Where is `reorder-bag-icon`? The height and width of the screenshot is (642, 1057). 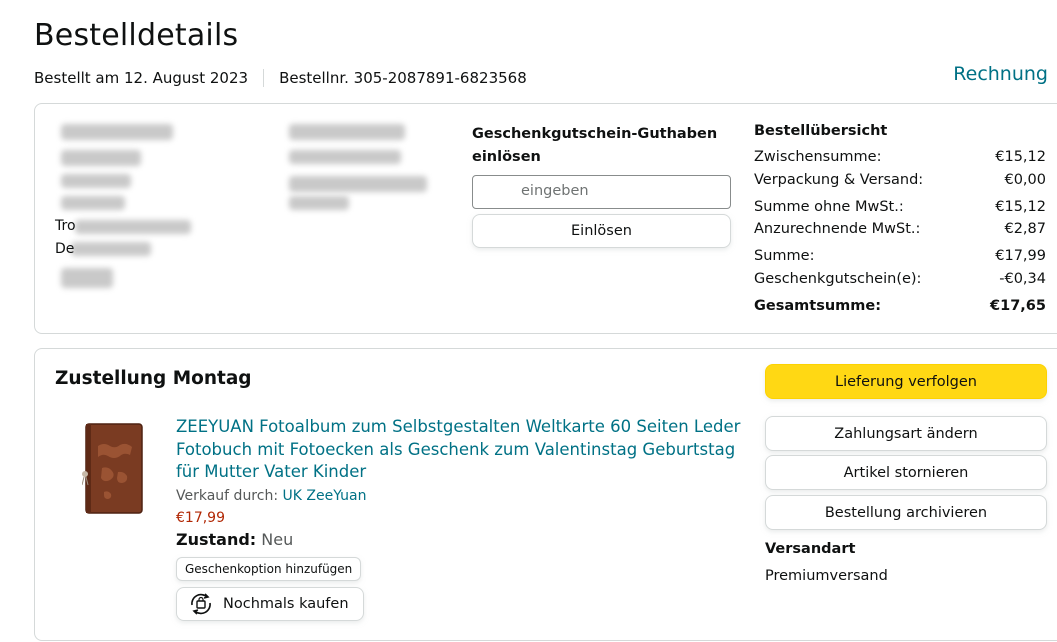 reorder-bag-icon is located at coordinates (201, 604).